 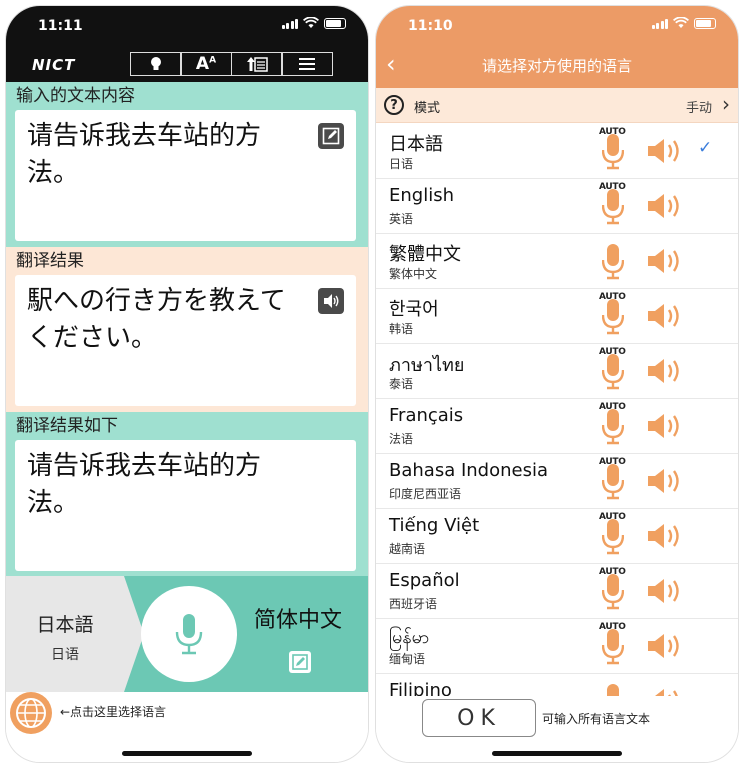 What do you see at coordinates (557, 685) in the screenshot?
I see `language-row: Filipino` at bounding box center [557, 685].